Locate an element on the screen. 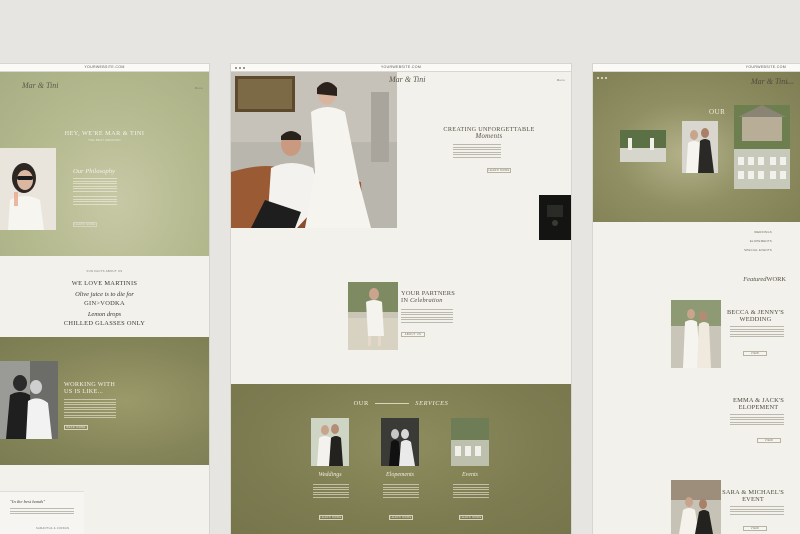 This screenshot has height=534, width=800. emma-jack-title: EMMA & JACK'S ELOPEMENT is located at coordinates (758, 404).